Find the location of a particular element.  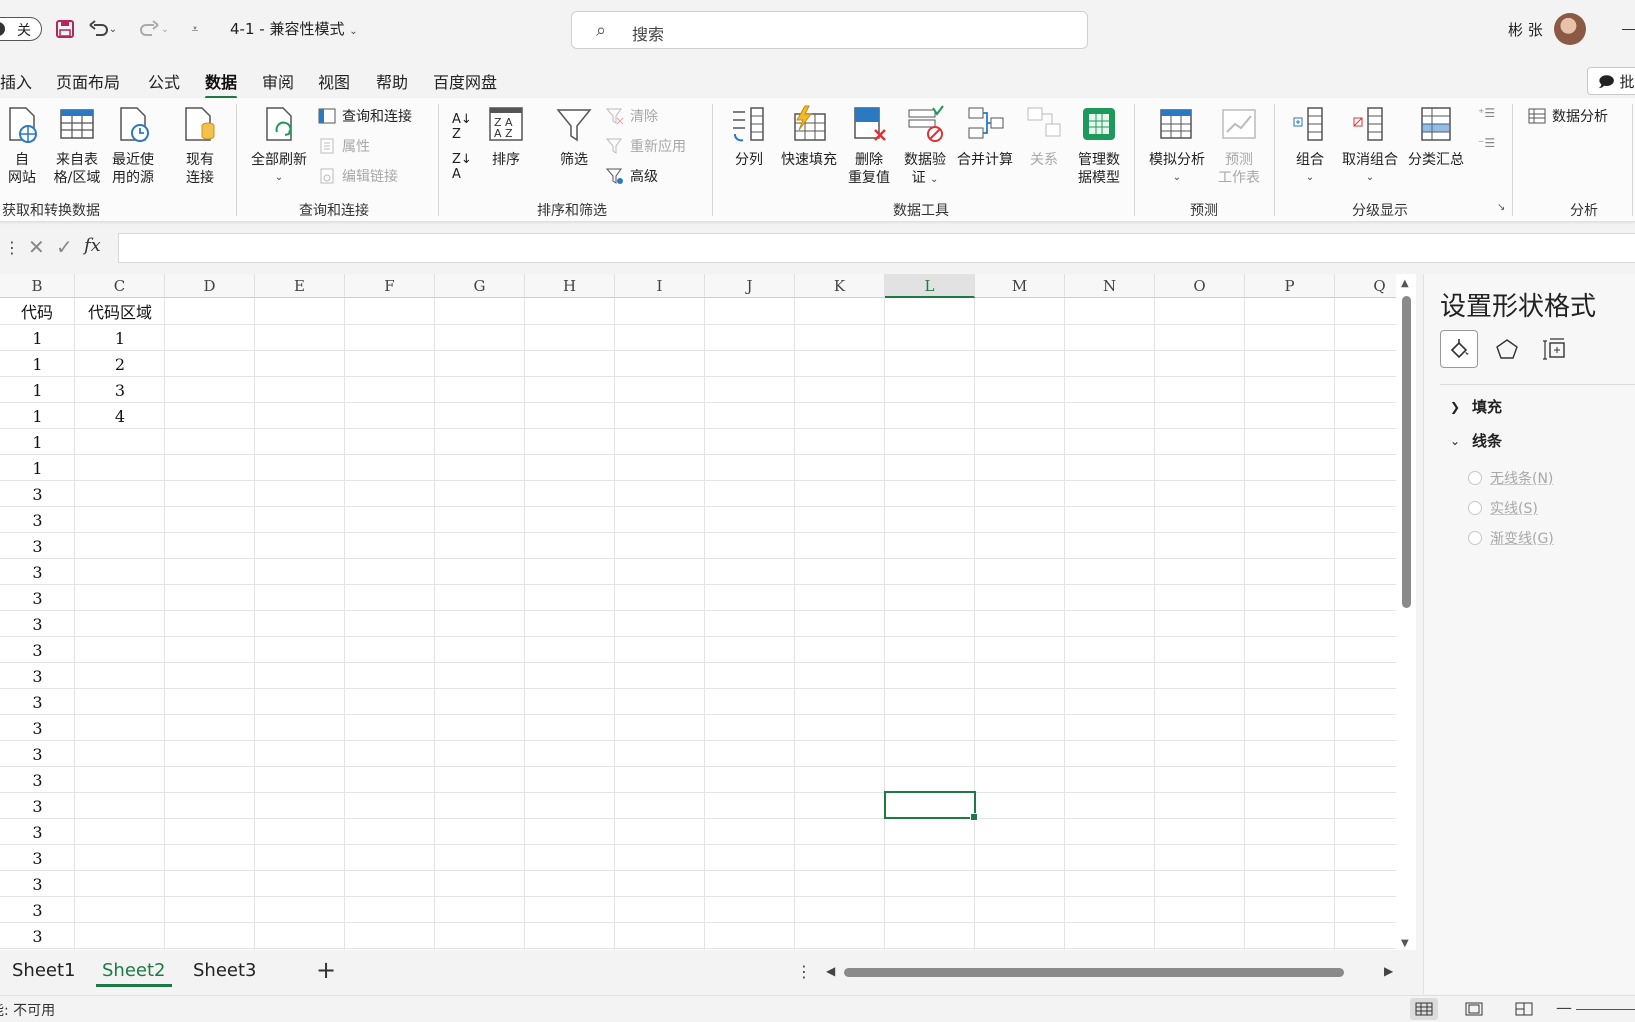

avatar is located at coordinates (1570, 29).